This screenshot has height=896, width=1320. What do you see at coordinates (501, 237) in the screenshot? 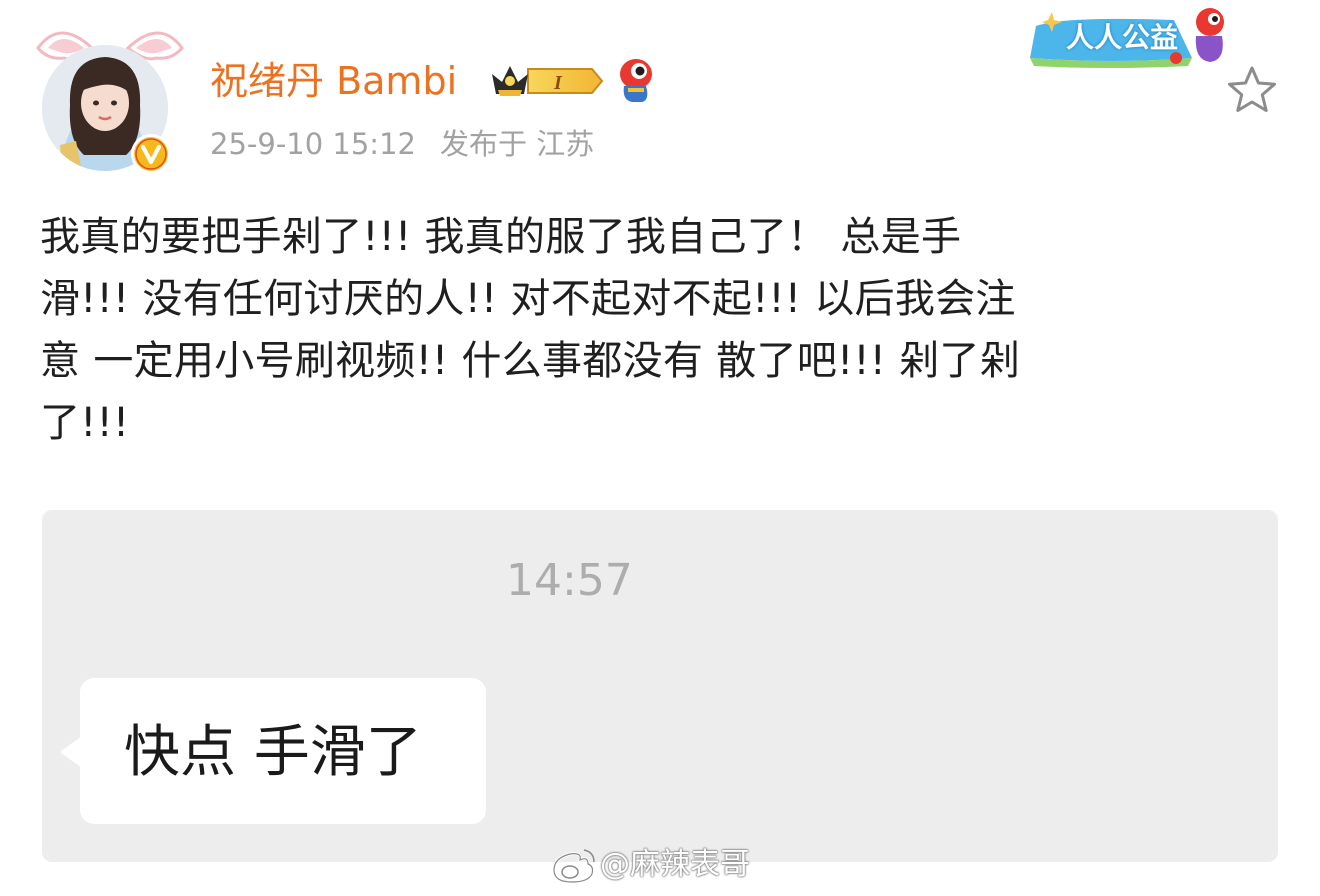
I see `post-text-line: 我真的要把手剁了!!! 我真的服了我自己了！ 总是手` at bounding box center [501, 237].